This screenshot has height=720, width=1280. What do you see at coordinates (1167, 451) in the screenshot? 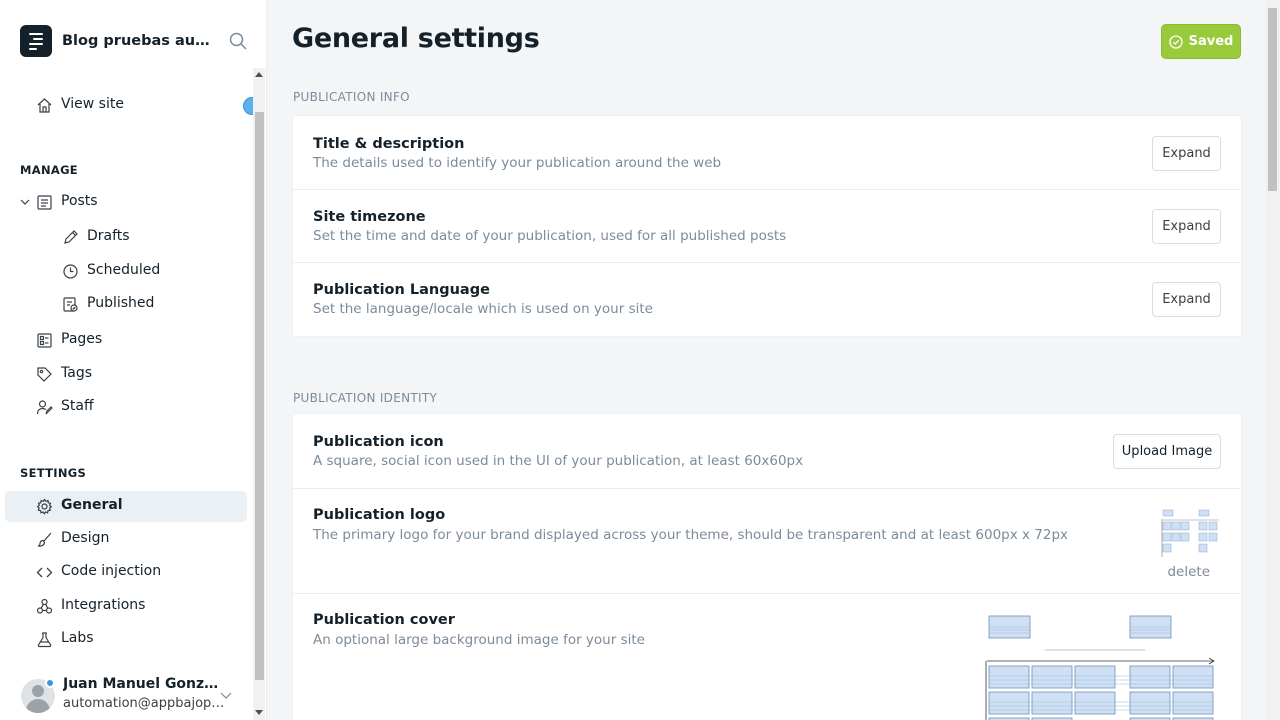
I see `upload-image-button: Upload Image` at bounding box center [1167, 451].